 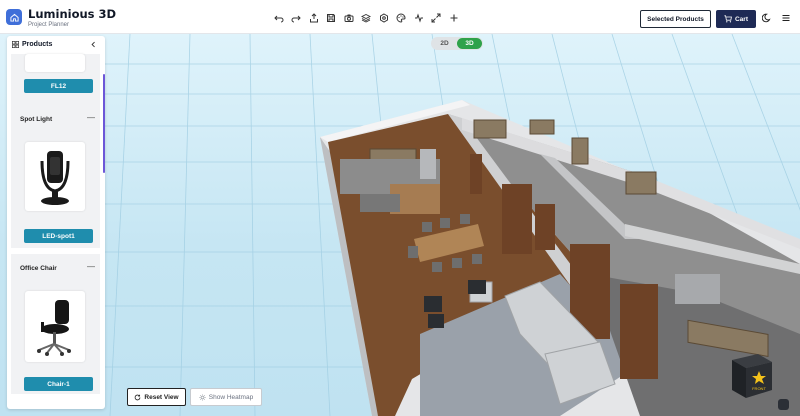 What do you see at coordinates (384, 18) in the screenshot?
I see `settings-icon` at bounding box center [384, 18].